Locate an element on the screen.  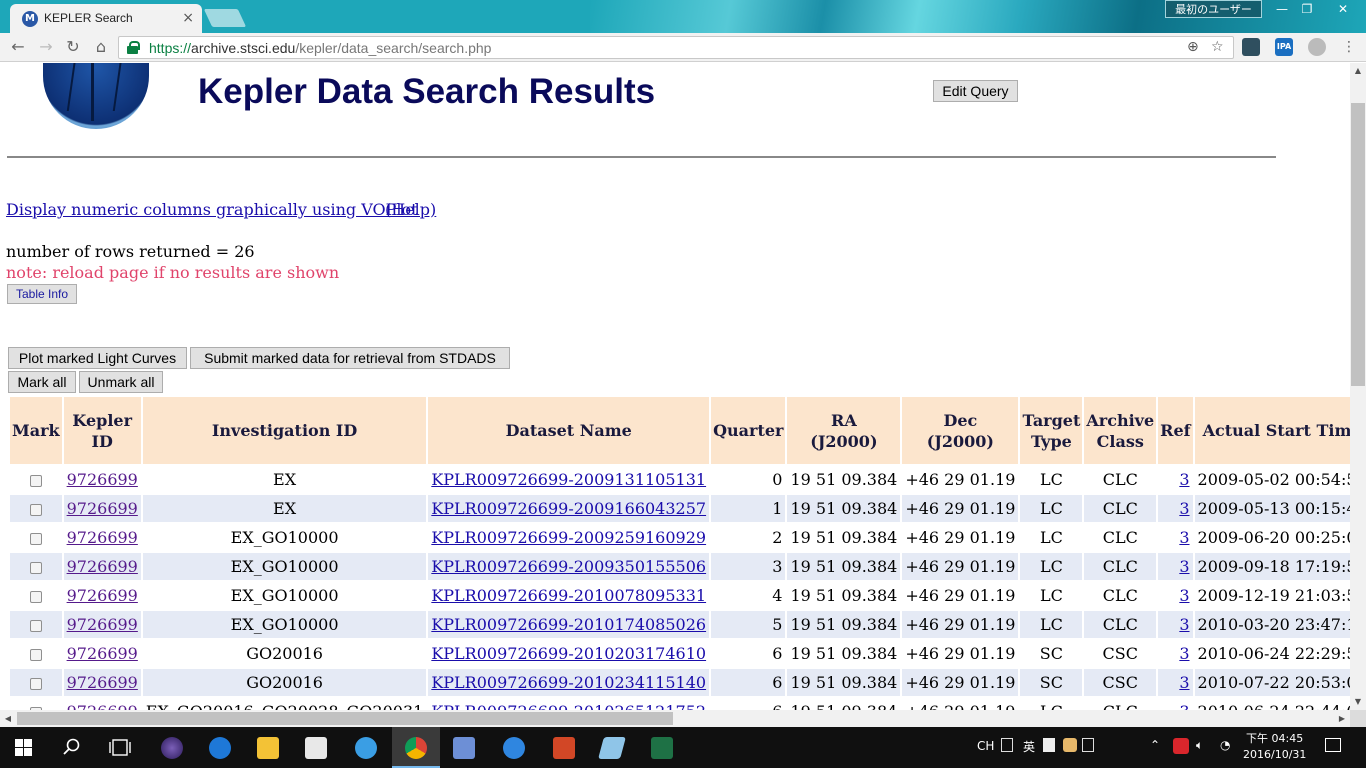
unmark-all-button: Unmark all is located at coordinates (121, 382).